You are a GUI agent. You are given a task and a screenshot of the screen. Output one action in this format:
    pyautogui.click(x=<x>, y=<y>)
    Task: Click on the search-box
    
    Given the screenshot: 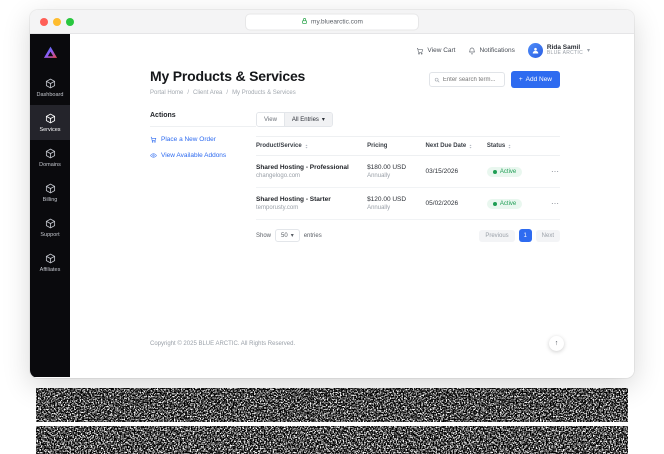 What is the action you would take?
    pyautogui.click(x=466, y=79)
    